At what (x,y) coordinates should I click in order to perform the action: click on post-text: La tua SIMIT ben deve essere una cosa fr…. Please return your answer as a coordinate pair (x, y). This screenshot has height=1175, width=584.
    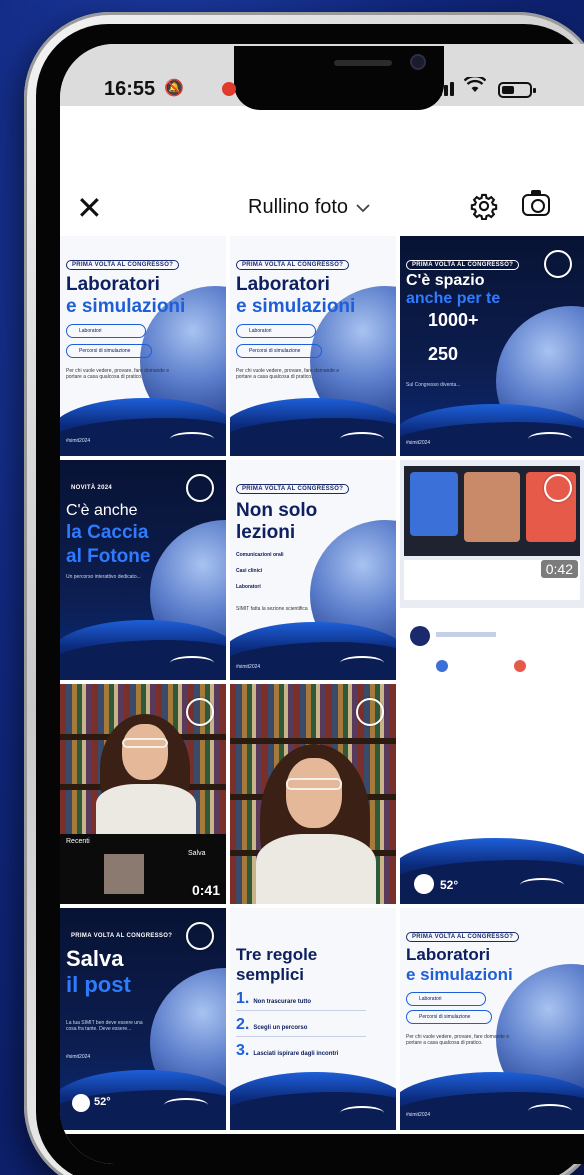
    Looking at the image, I should click on (104, 1026).